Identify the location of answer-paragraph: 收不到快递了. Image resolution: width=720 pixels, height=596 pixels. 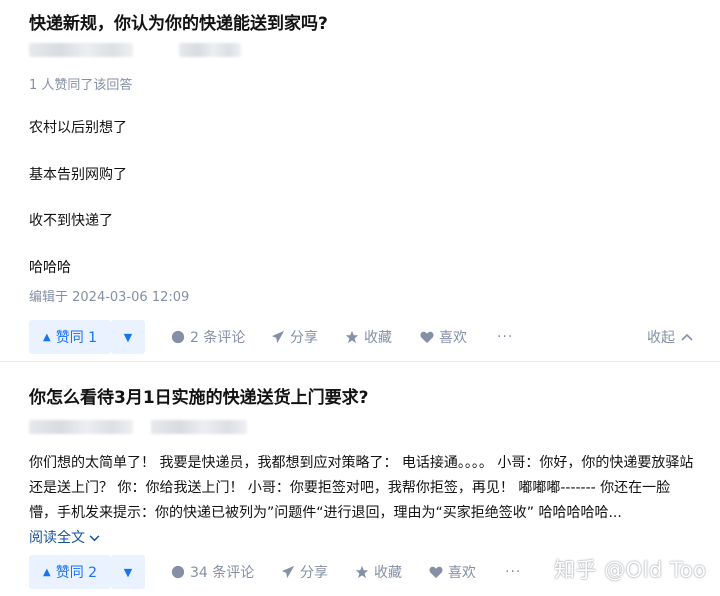
(71, 221).